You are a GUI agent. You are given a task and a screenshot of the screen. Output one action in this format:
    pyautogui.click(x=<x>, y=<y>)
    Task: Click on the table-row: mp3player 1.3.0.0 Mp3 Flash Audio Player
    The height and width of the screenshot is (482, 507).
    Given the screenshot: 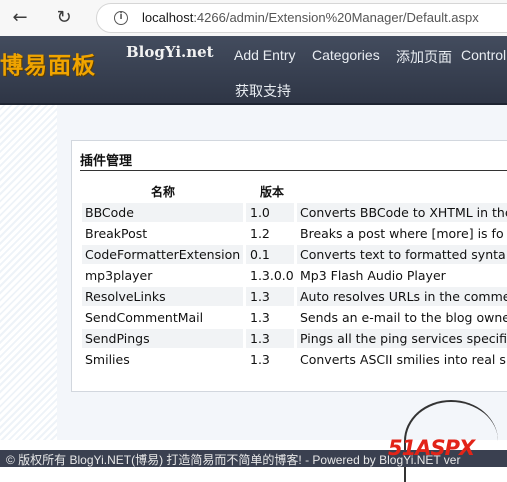 What is the action you would take?
    pyautogui.click(x=294, y=275)
    